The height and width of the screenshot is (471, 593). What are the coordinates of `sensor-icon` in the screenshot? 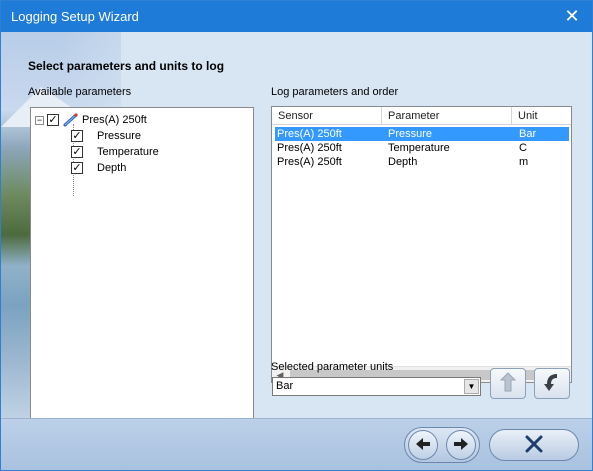 It's located at (71, 120).